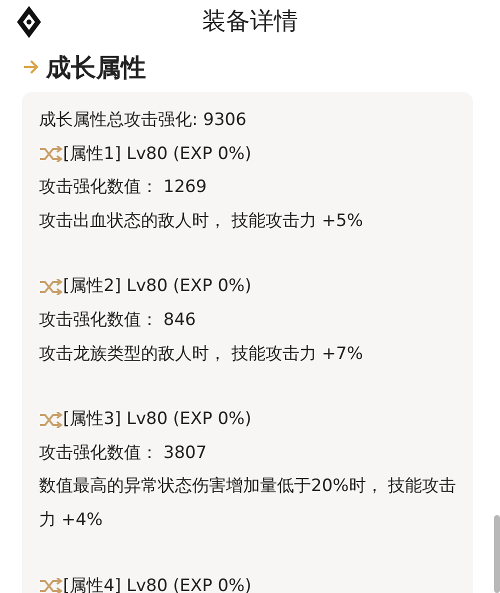 Image resolution: width=500 pixels, height=593 pixels. Describe the element at coordinates (157, 286) in the screenshot. I see `attribute-header: [属性2] Lv80 (EXP 0%)` at that location.